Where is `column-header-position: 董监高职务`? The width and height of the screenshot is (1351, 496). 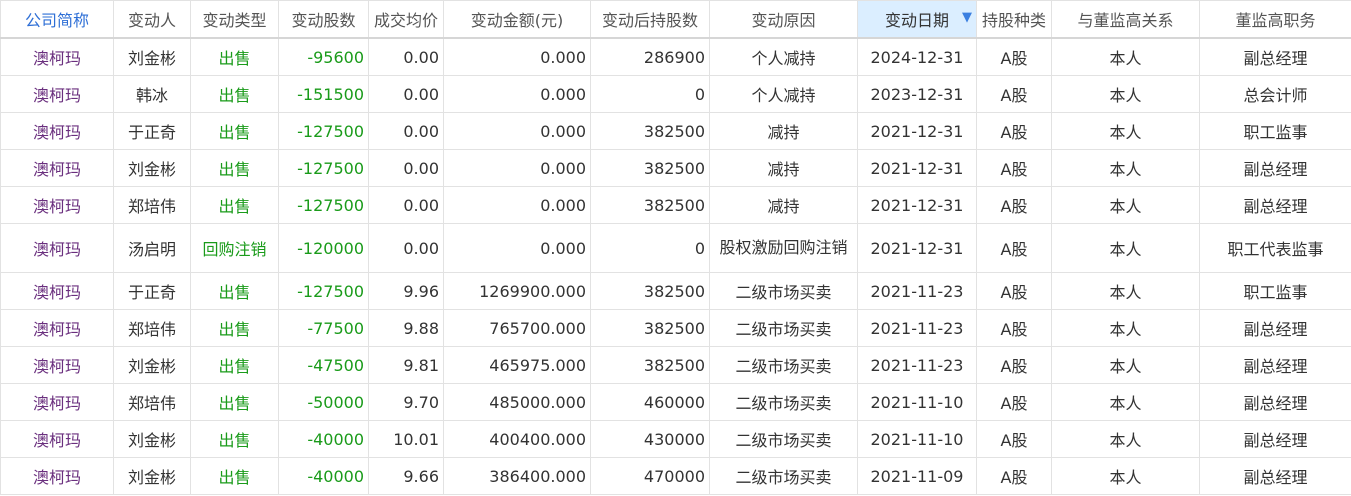
column-header-position: 董监高职务 is located at coordinates (1275, 19).